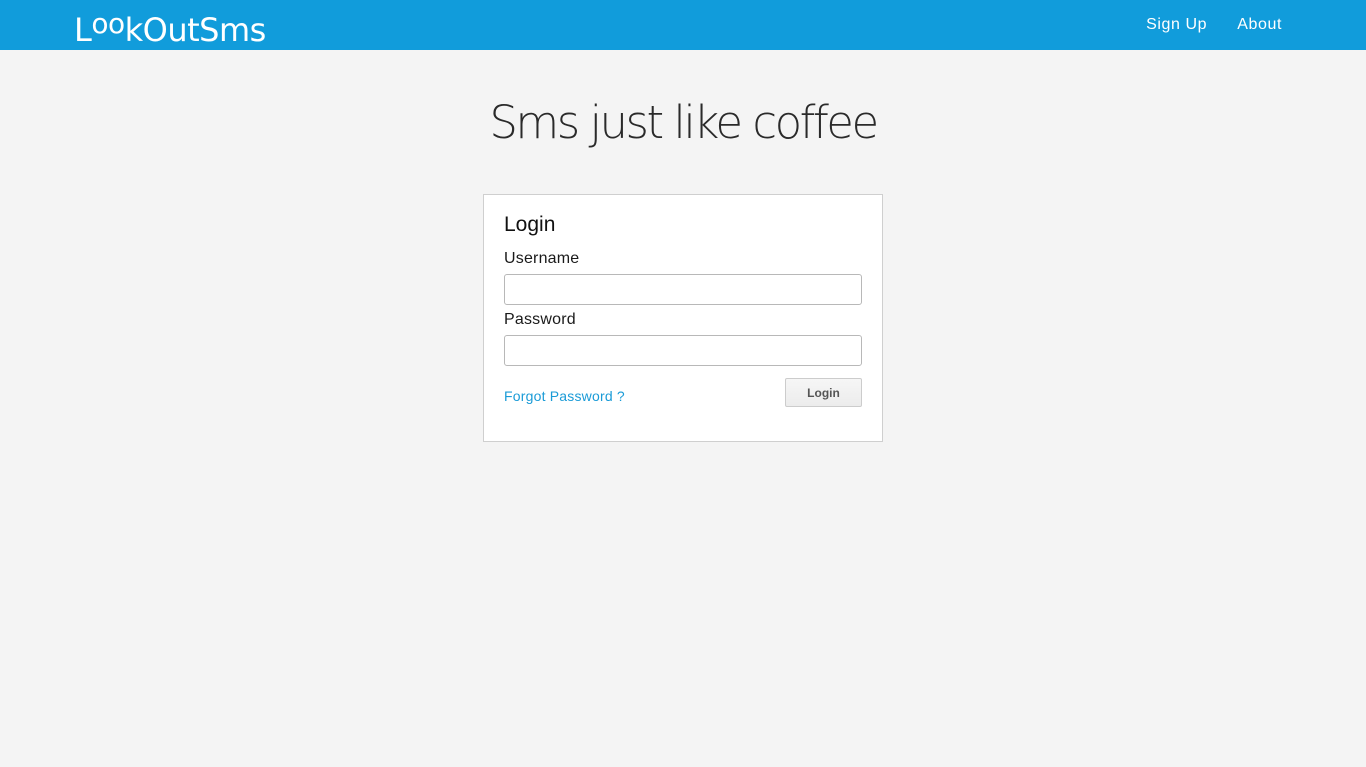 The height and width of the screenshot is (767, 1366). Describe the element at coordinates (195, 30) in the screenshot. I see `brand-part-rest: kOutSms` at that location.